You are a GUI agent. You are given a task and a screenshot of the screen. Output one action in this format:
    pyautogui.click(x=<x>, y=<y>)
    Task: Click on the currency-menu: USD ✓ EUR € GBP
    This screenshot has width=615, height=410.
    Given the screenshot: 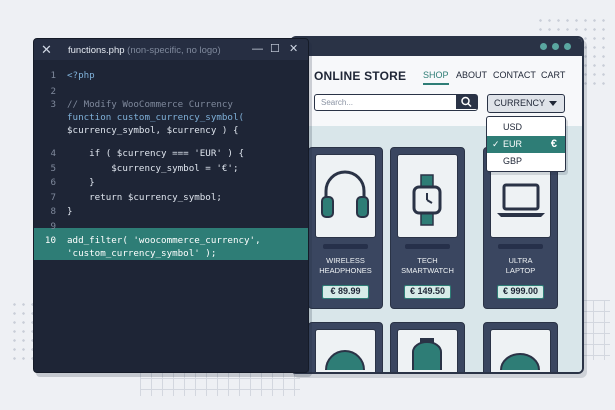 What is the action you would take?
    pyautogui.click(x=526, y=144)
    